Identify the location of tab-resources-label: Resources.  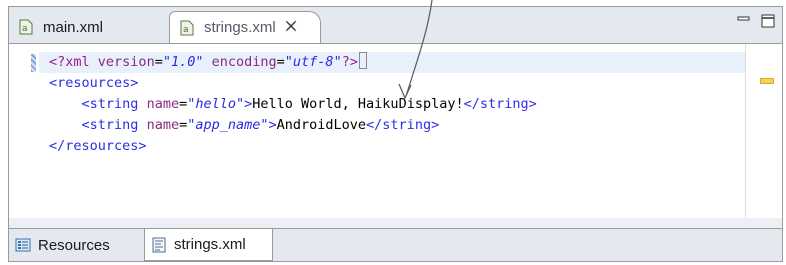
(74, 245).